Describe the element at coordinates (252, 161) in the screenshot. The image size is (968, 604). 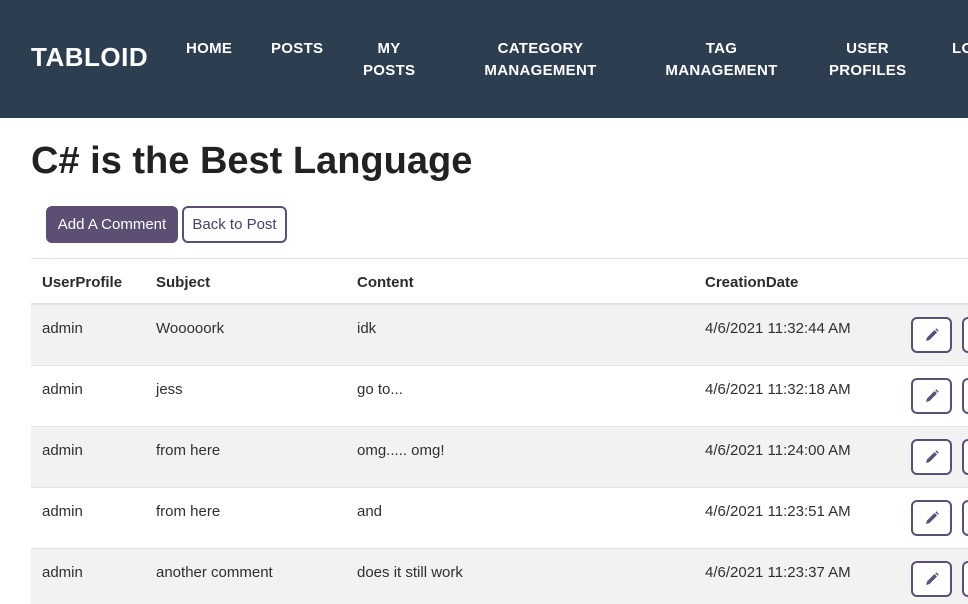
I see `page-title: C# is the Best Language` at that location.